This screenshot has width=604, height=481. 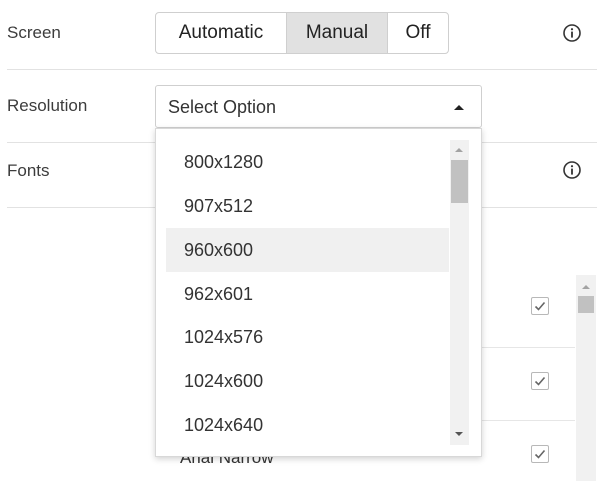 I want to click on scroll-down-arrow-icon, so click(x=459, y=434).